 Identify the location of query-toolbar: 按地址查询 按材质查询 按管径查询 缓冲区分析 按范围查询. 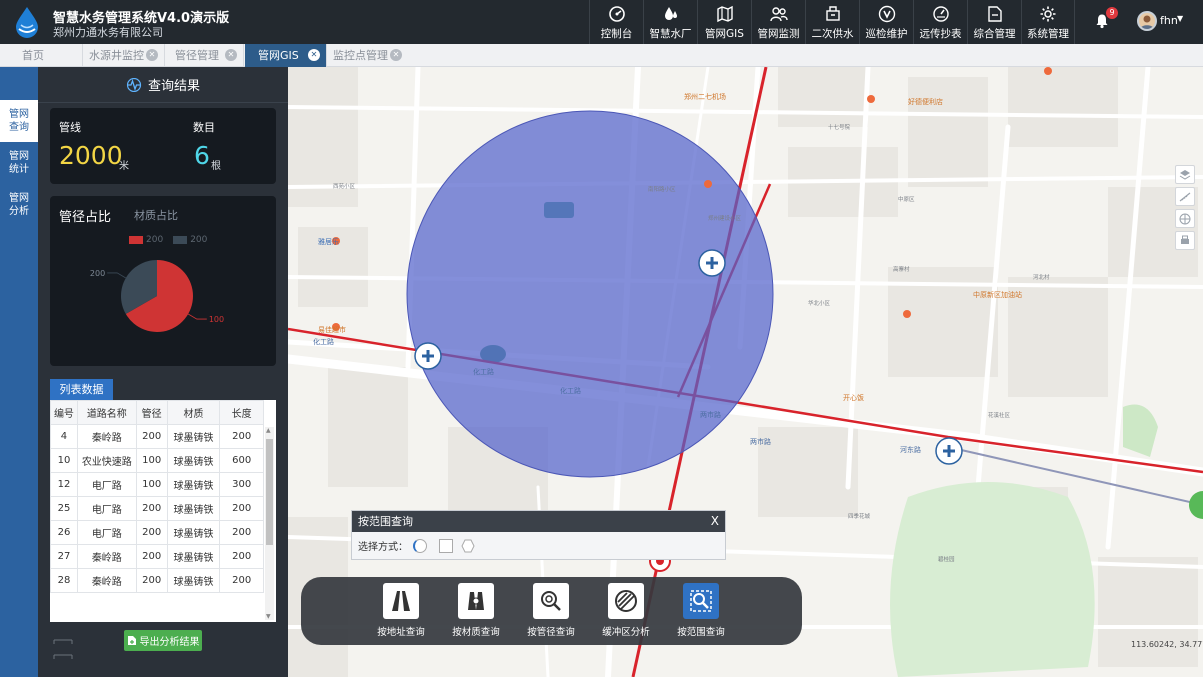
(551, 611).